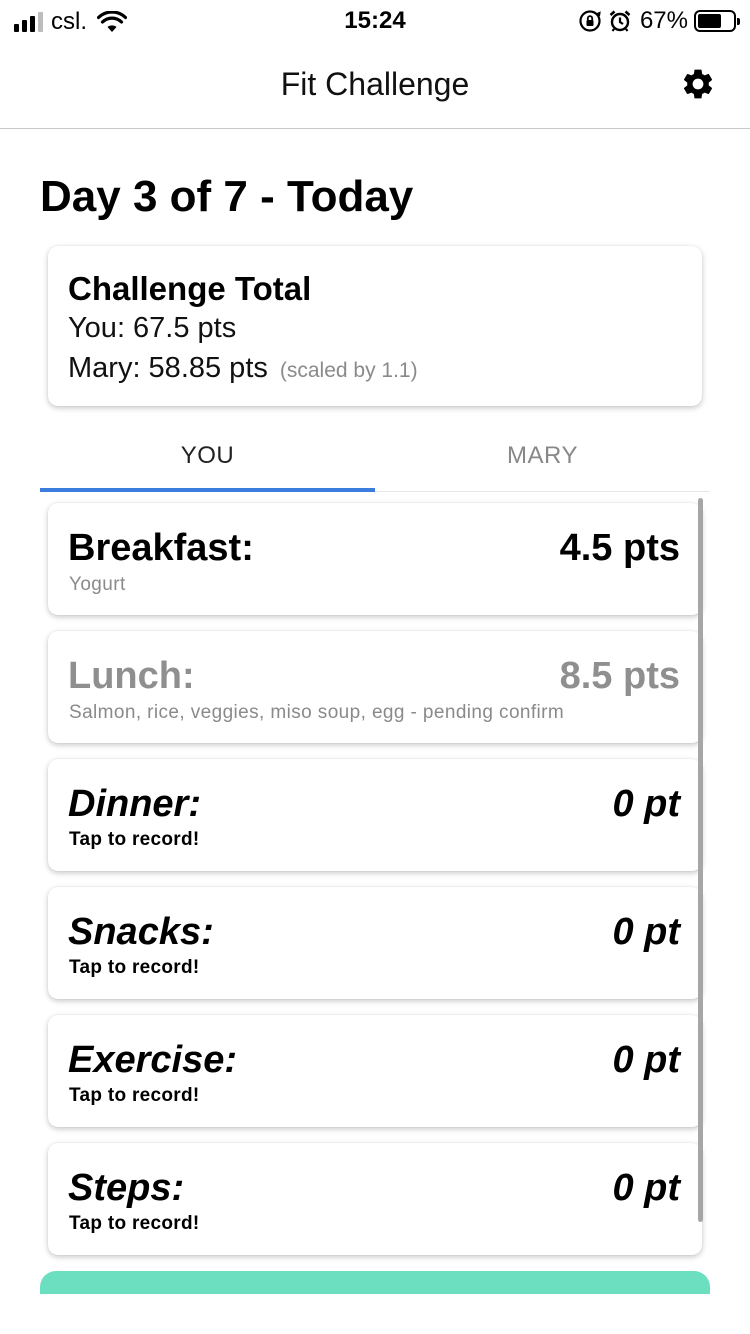 The width and height of the screenshot is (750, 1334). What do you see at coordinates (168, 368) in the screenshot?
I see `mary-total: Mary: 58.85 pts` at bounding box center [168, 368].